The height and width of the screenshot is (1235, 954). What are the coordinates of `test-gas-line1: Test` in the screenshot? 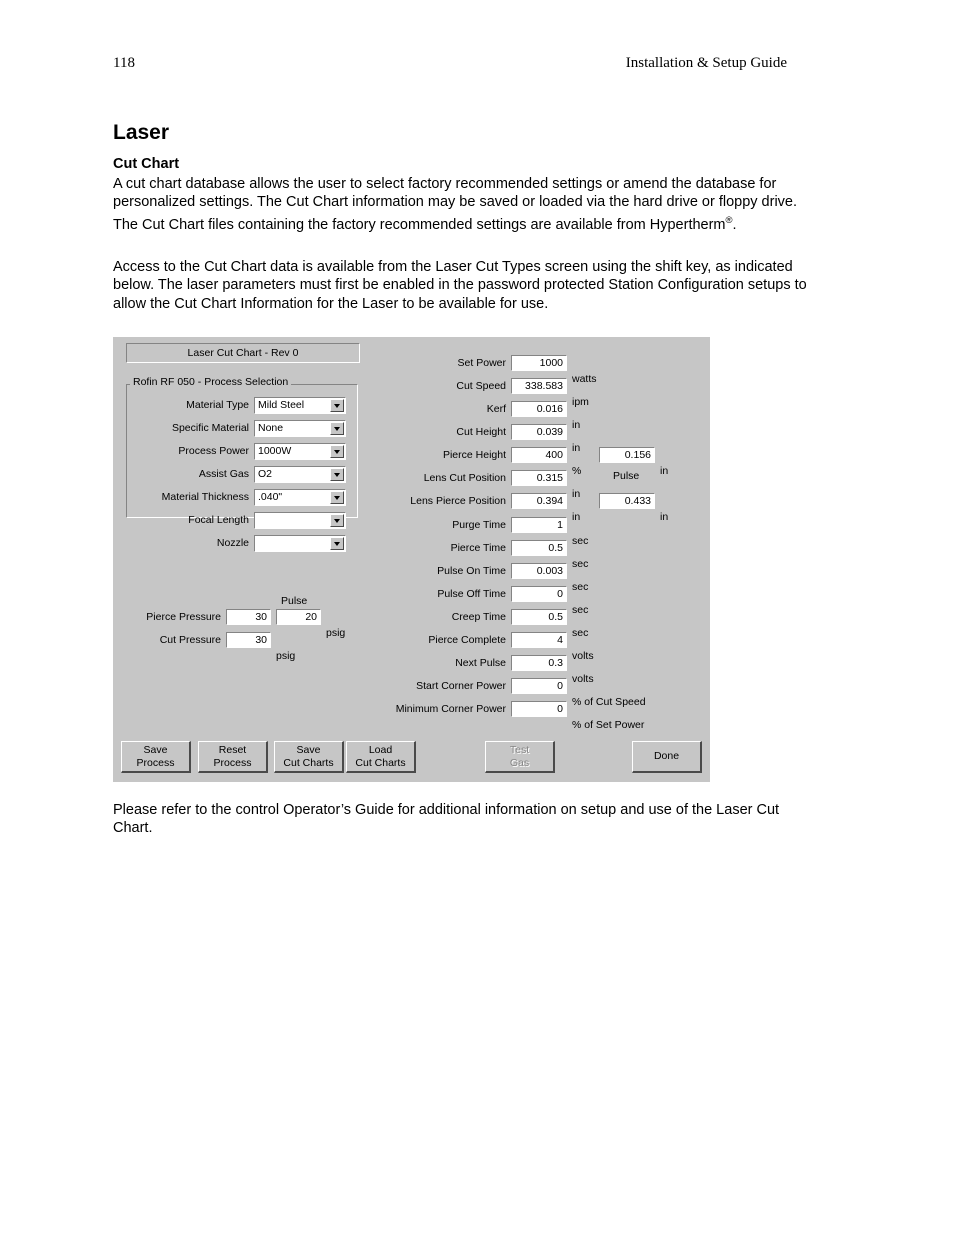 It's located at (519, 749).